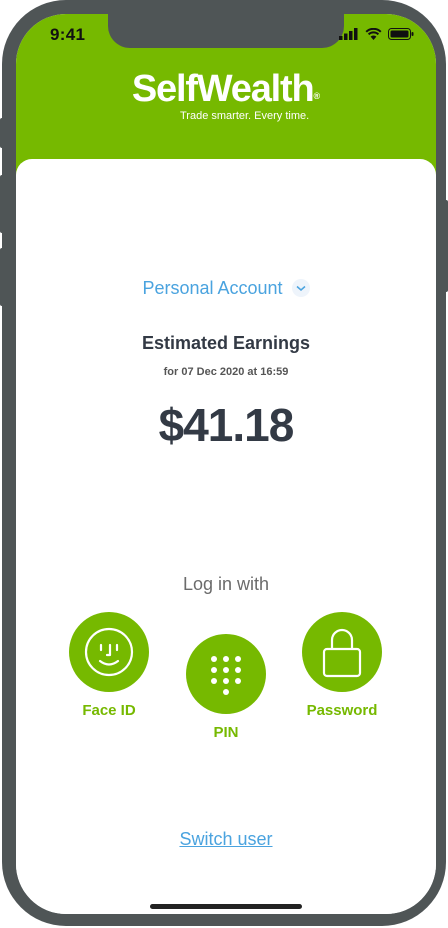  I want to click on face-id-label: Face ID, so click(109, 710).